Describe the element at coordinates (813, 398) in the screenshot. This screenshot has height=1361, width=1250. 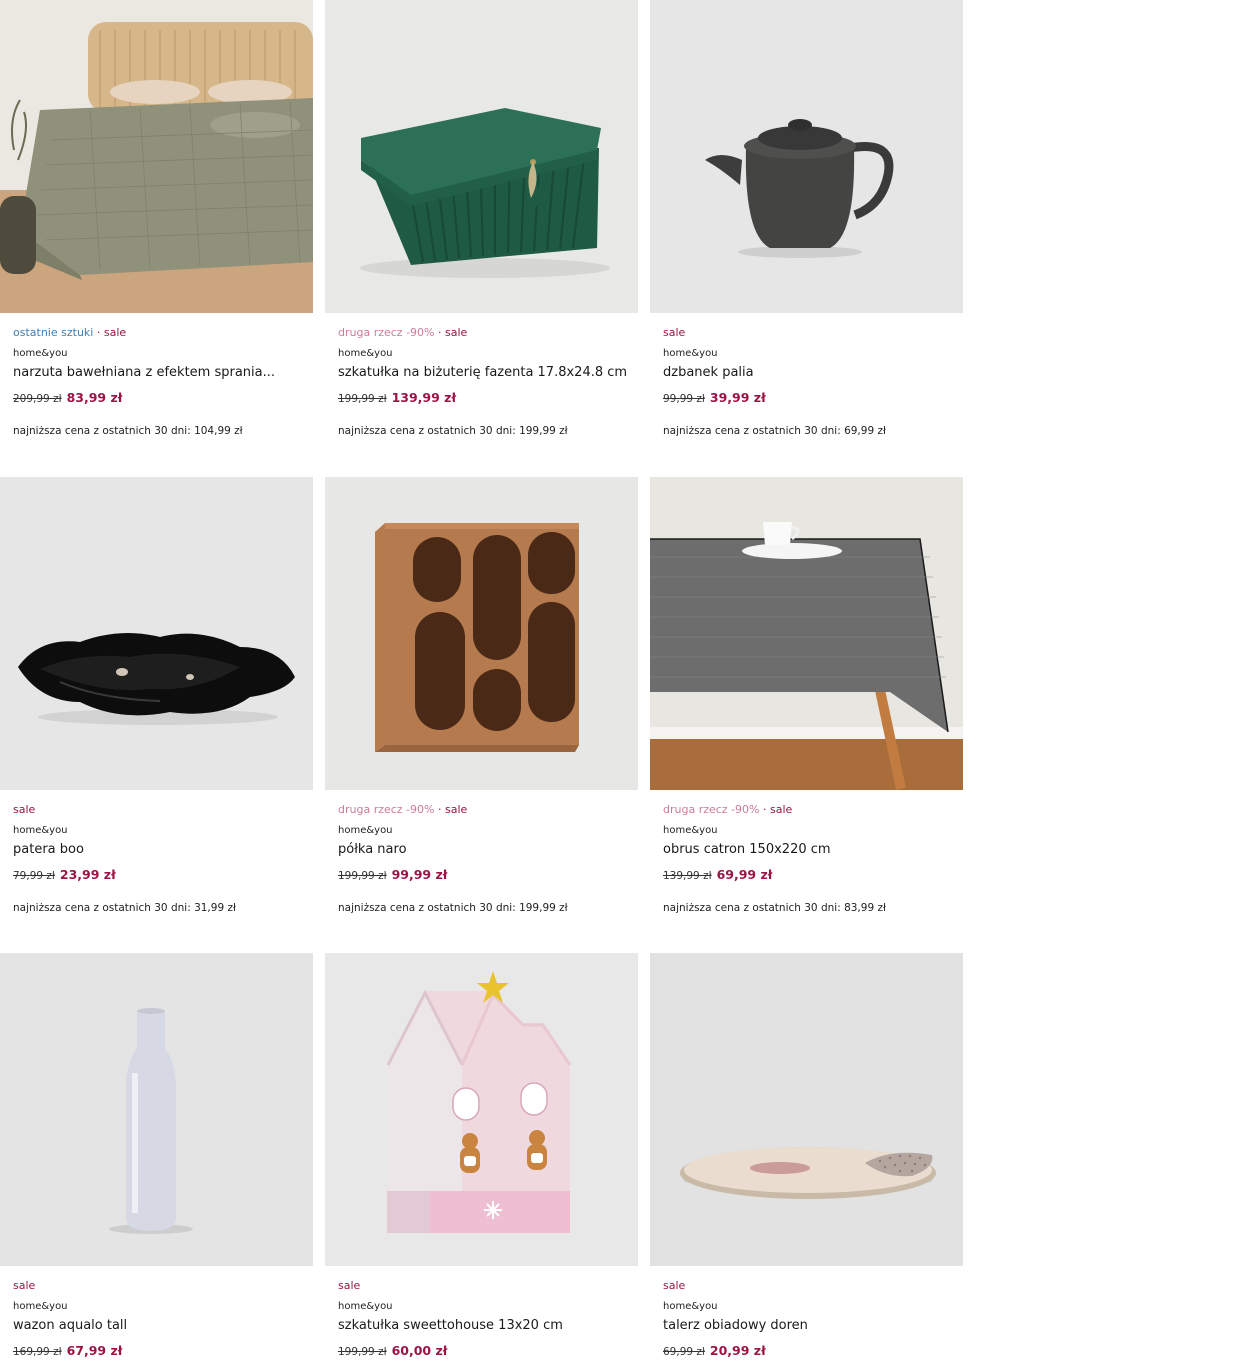
I see `product-prices: 99,99 zł 39,99 zł` at that location.